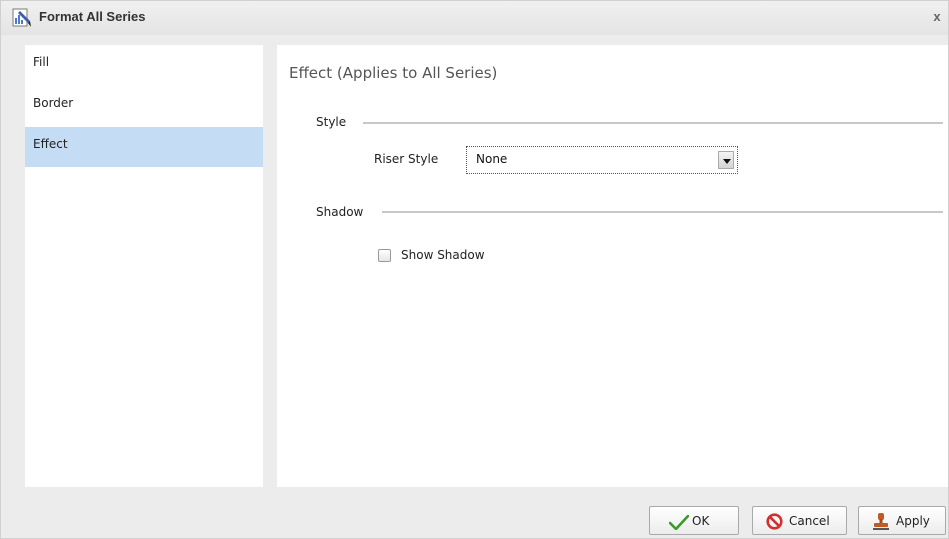 Image resolution: width=949 pixels, height=539 pixels. I want to click on show-shadow-label: Show Shadow, so click(443, 255).